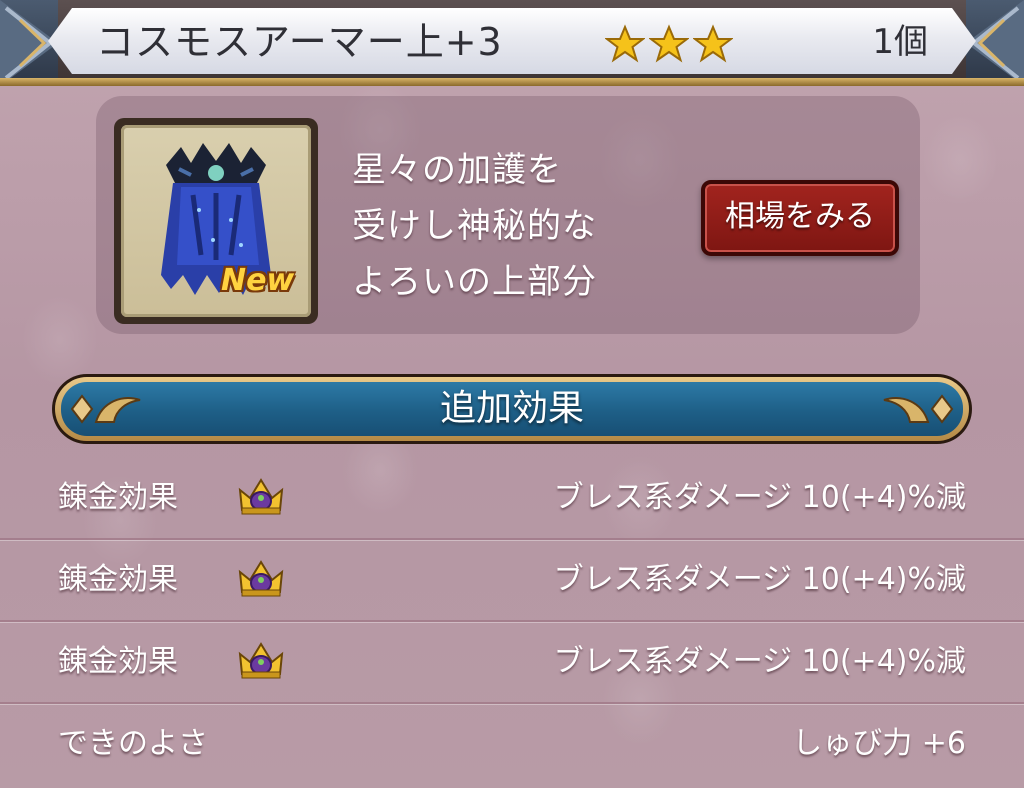 This screenshot has height=788, width=1024. I want to click on market-price-button: 相場をみる, so click(800, 218).